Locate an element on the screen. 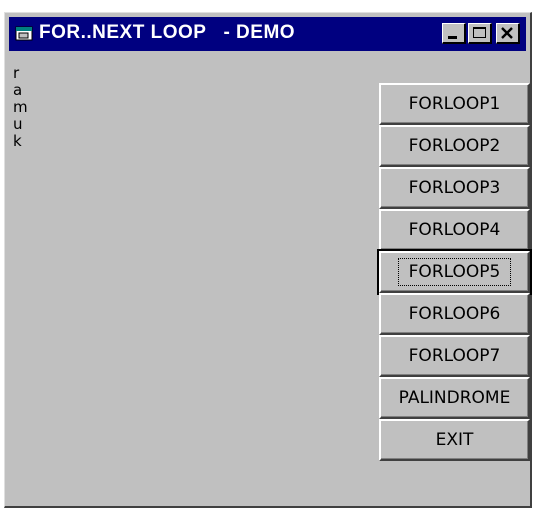  forloop5-label: FORLOOP5 is located at coordinates (454, 272).